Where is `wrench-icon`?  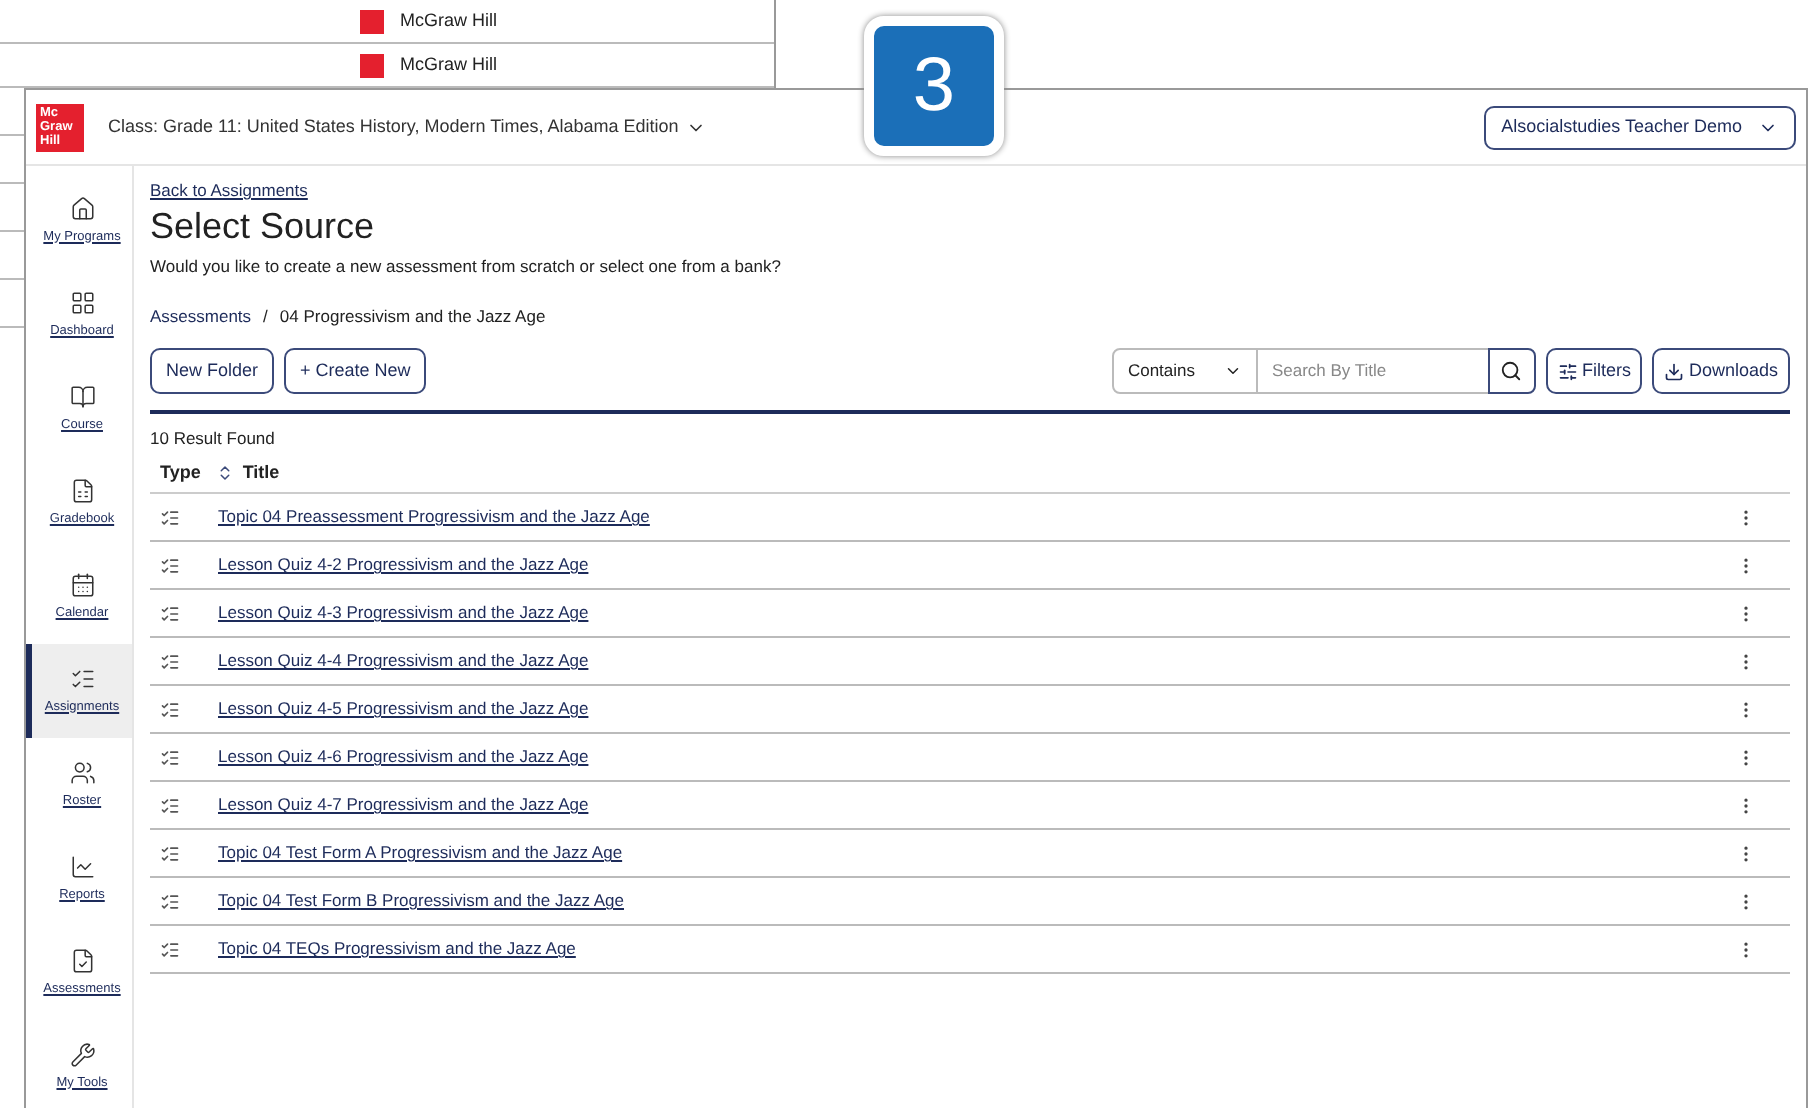
wrench-icon is located at coordinates (82, 1054).